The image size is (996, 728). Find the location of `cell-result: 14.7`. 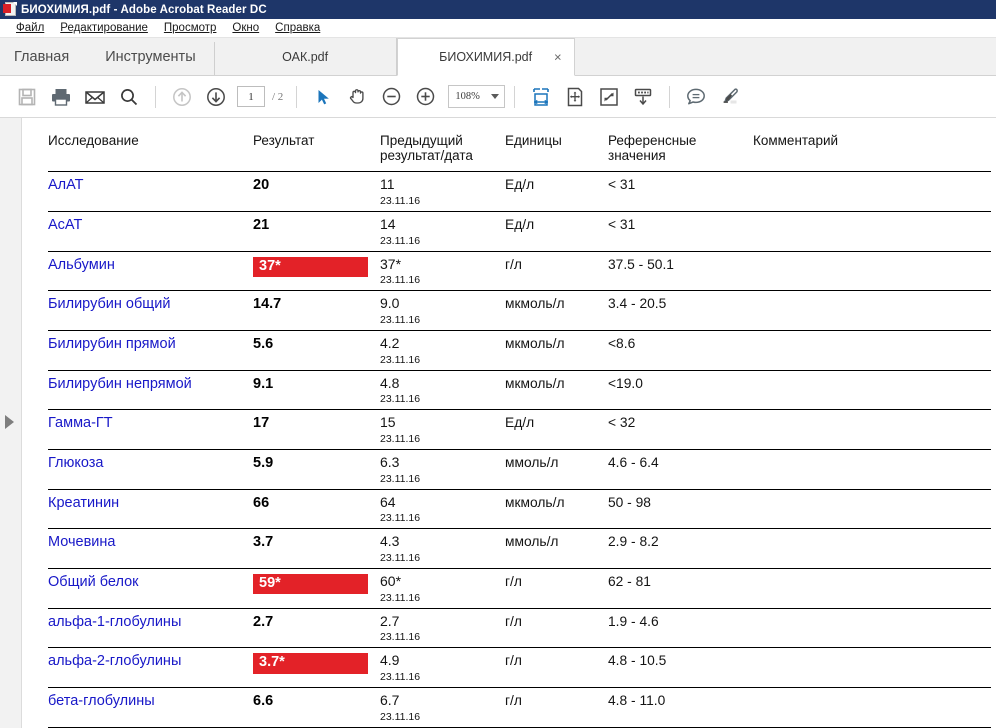

cell-result: 14.7 is located at coordinates (316, 310).